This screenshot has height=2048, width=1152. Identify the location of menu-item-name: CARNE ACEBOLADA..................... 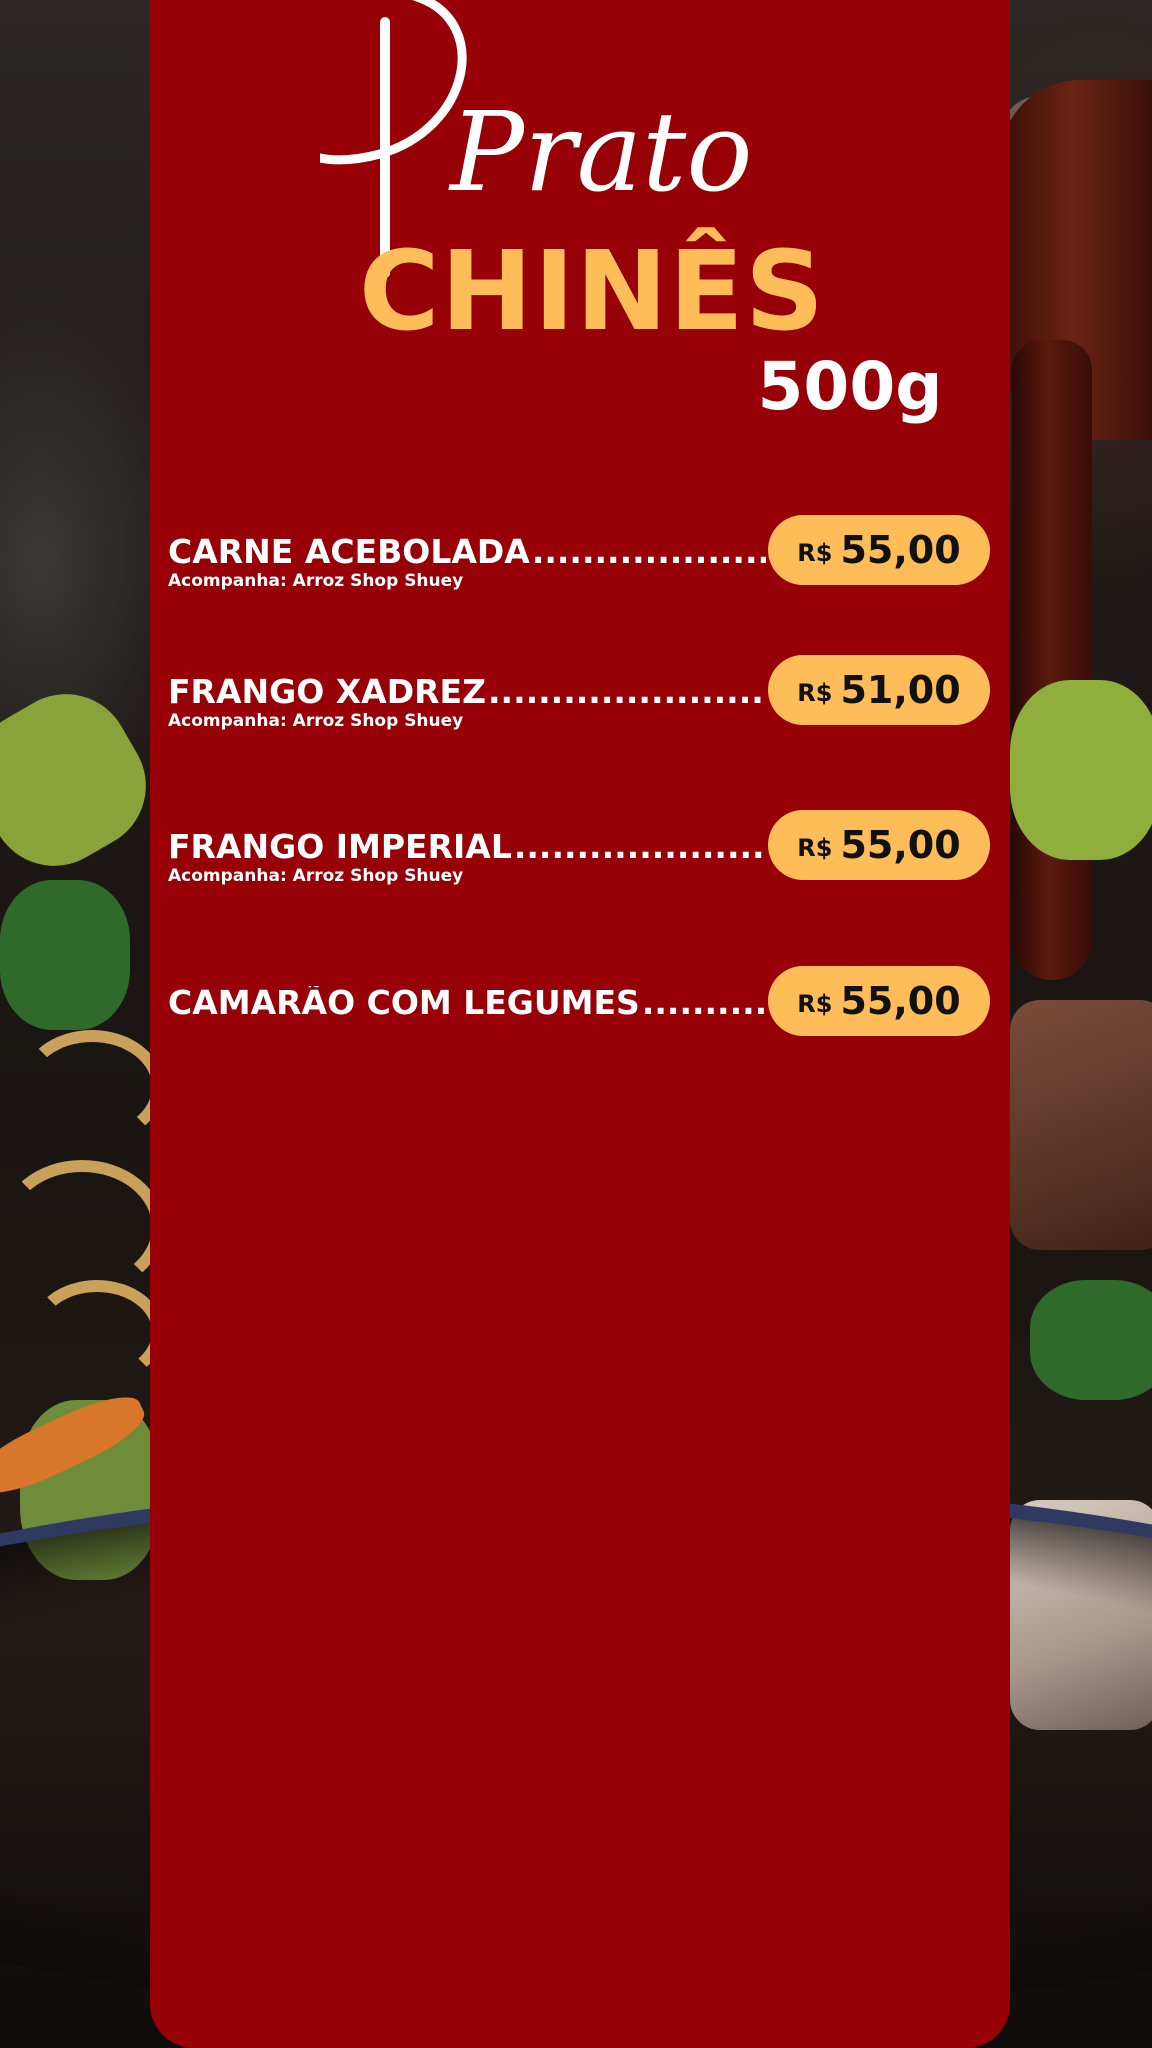
(467, 551).